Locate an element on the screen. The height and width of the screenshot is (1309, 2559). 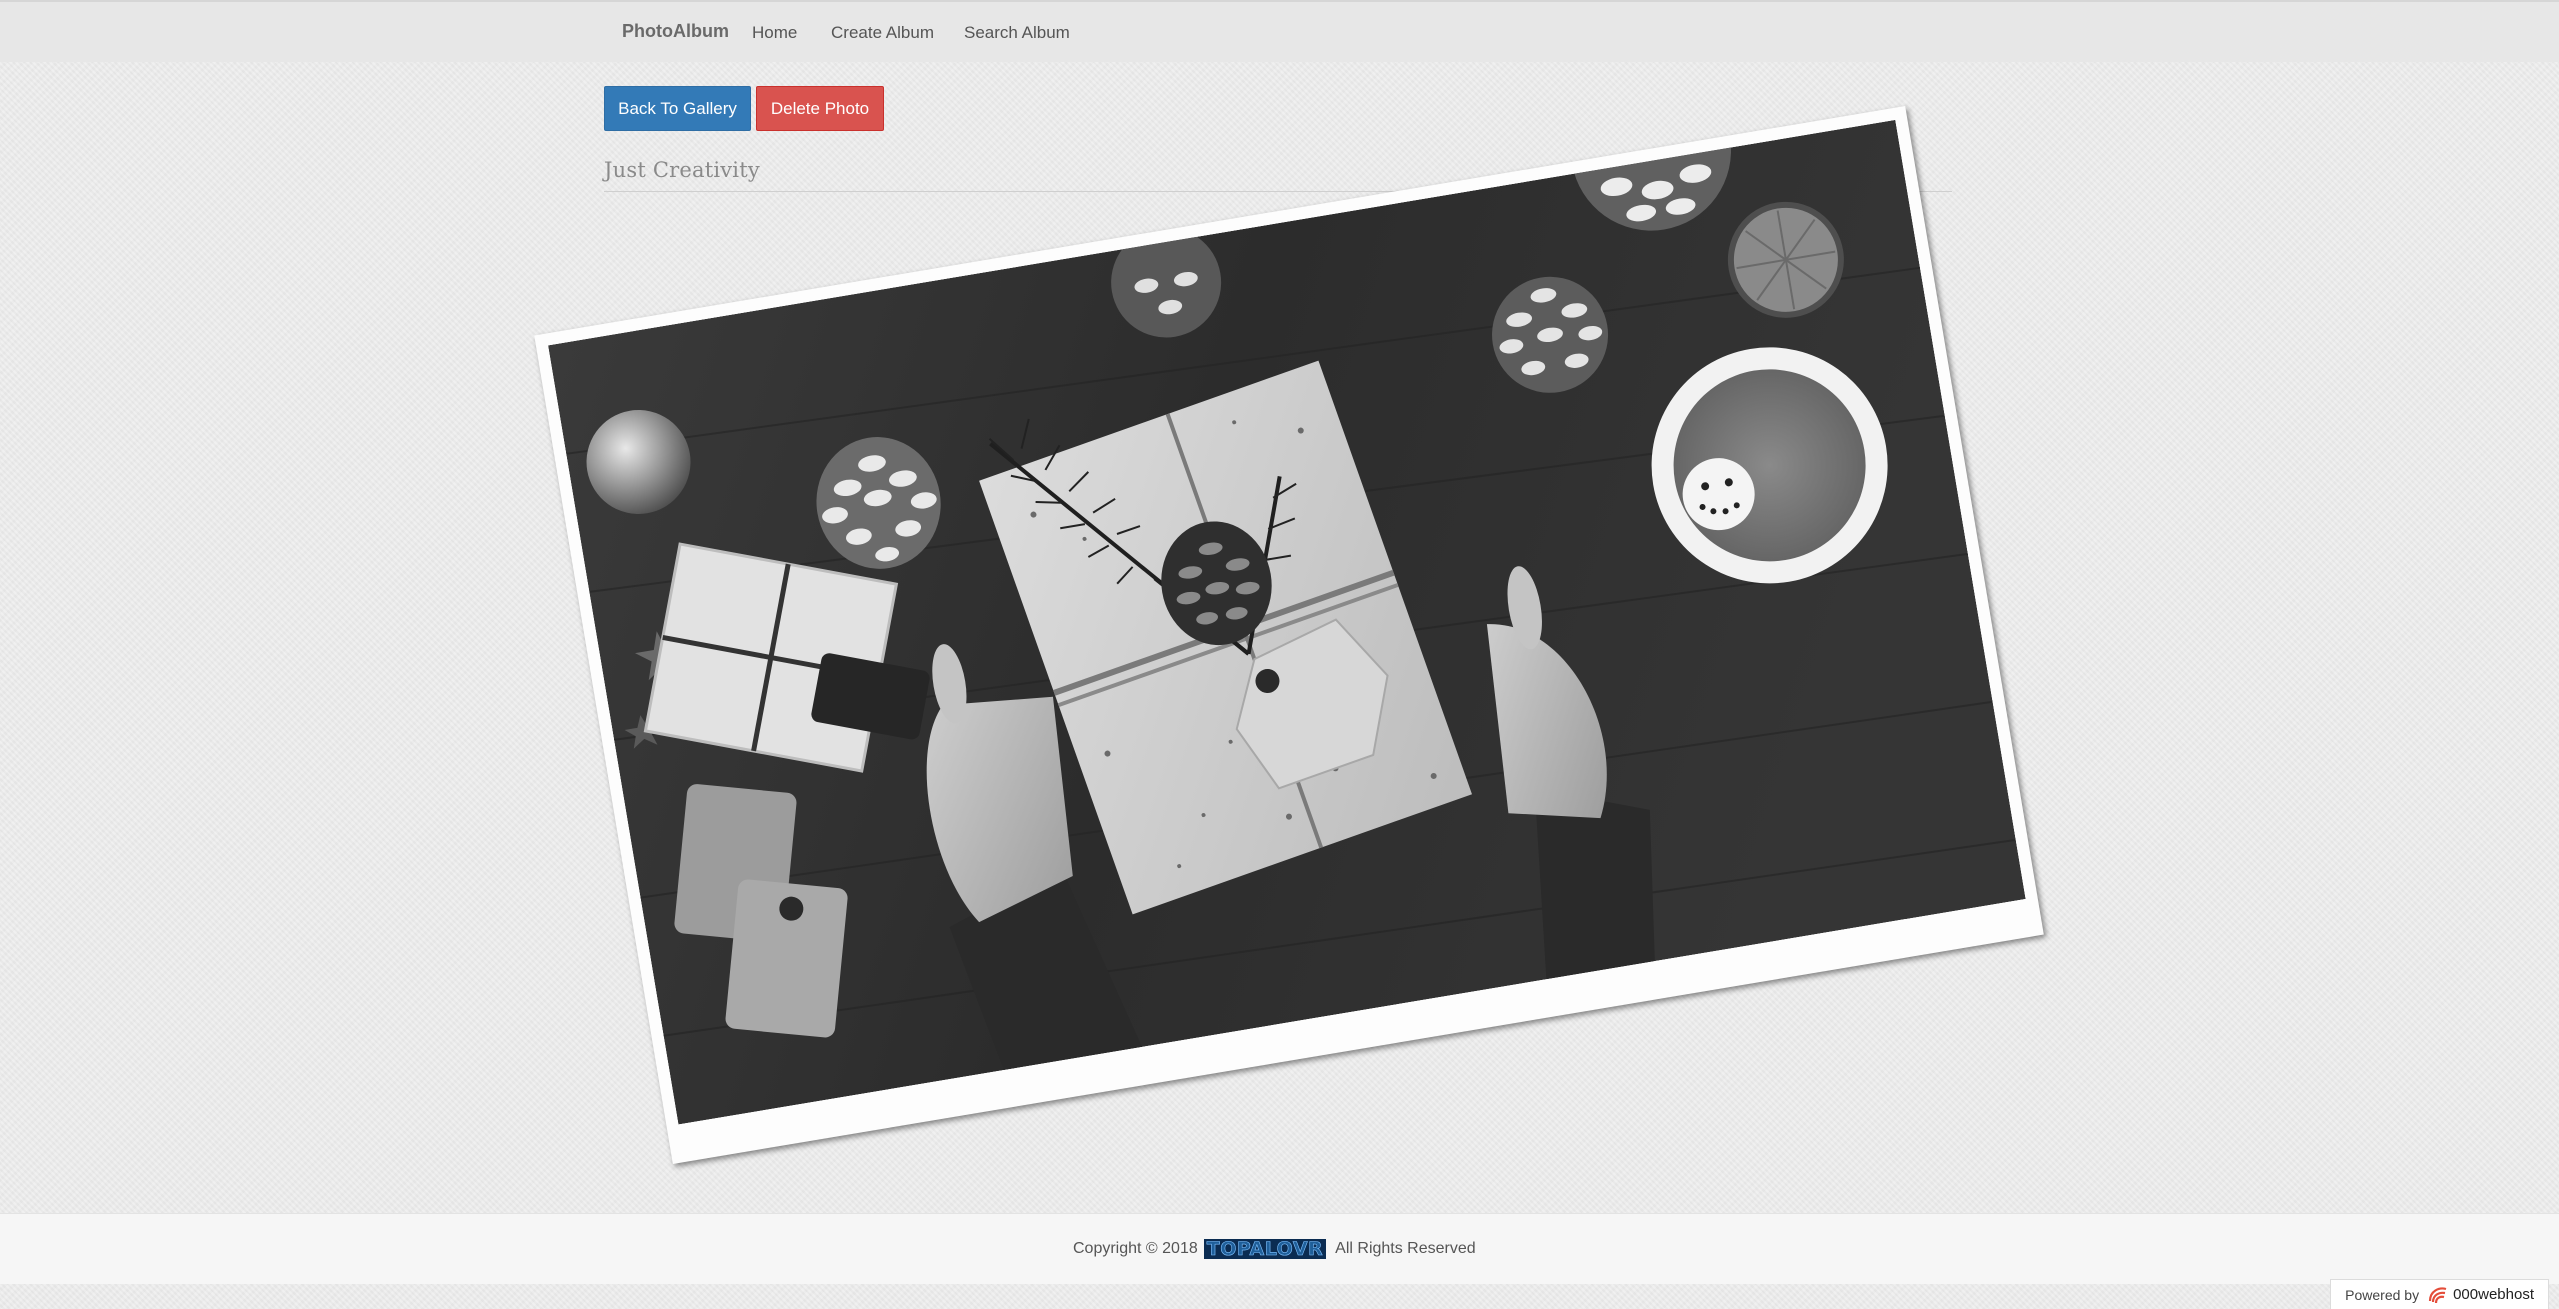
powered-by-badge: Powered by 000webhost is located at coordinates (2439, 1294).